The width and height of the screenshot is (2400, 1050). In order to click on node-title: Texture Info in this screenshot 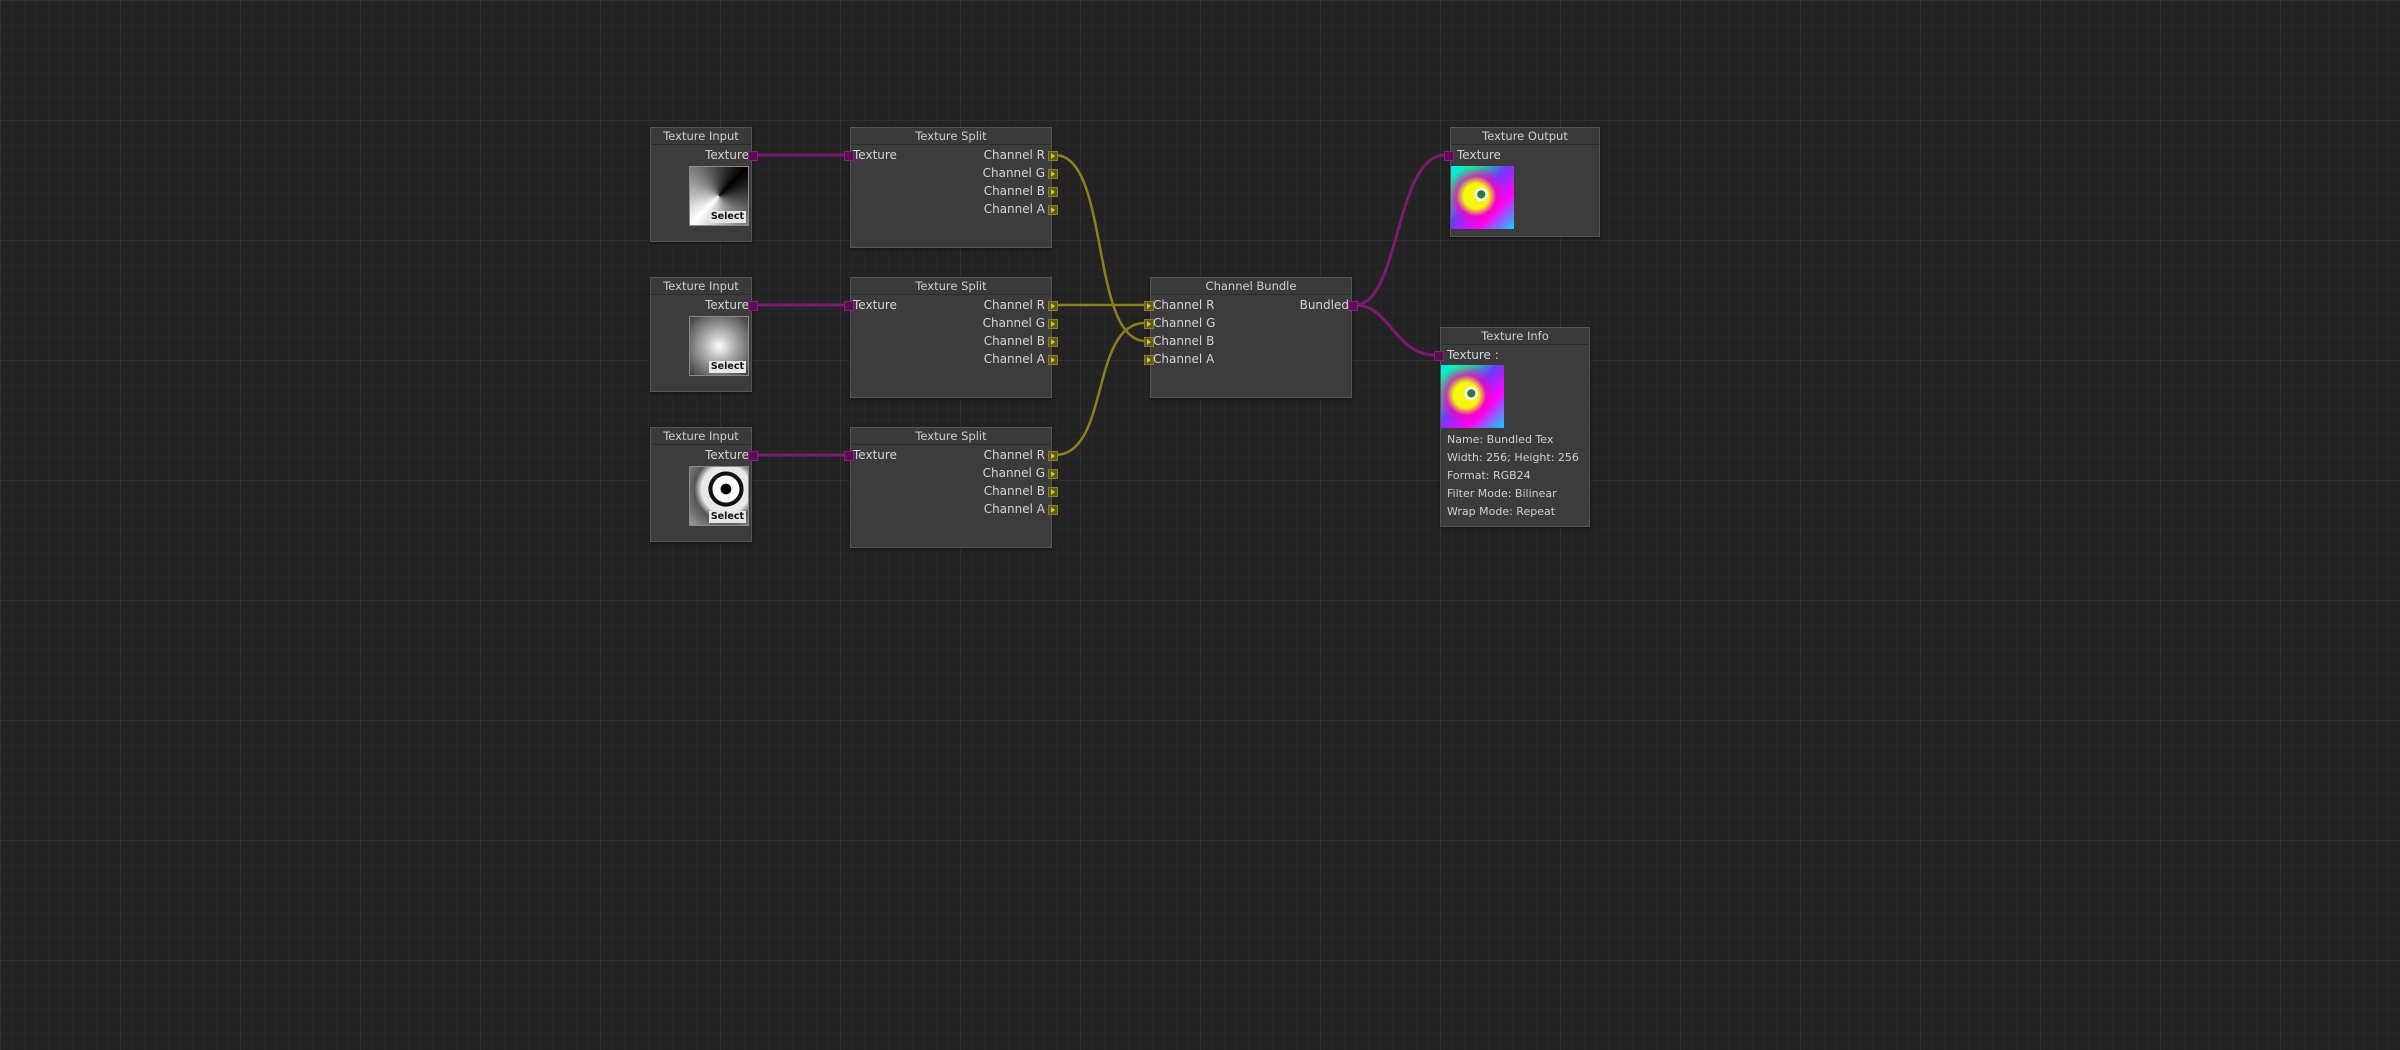, I will do `click(1515, 336)`.